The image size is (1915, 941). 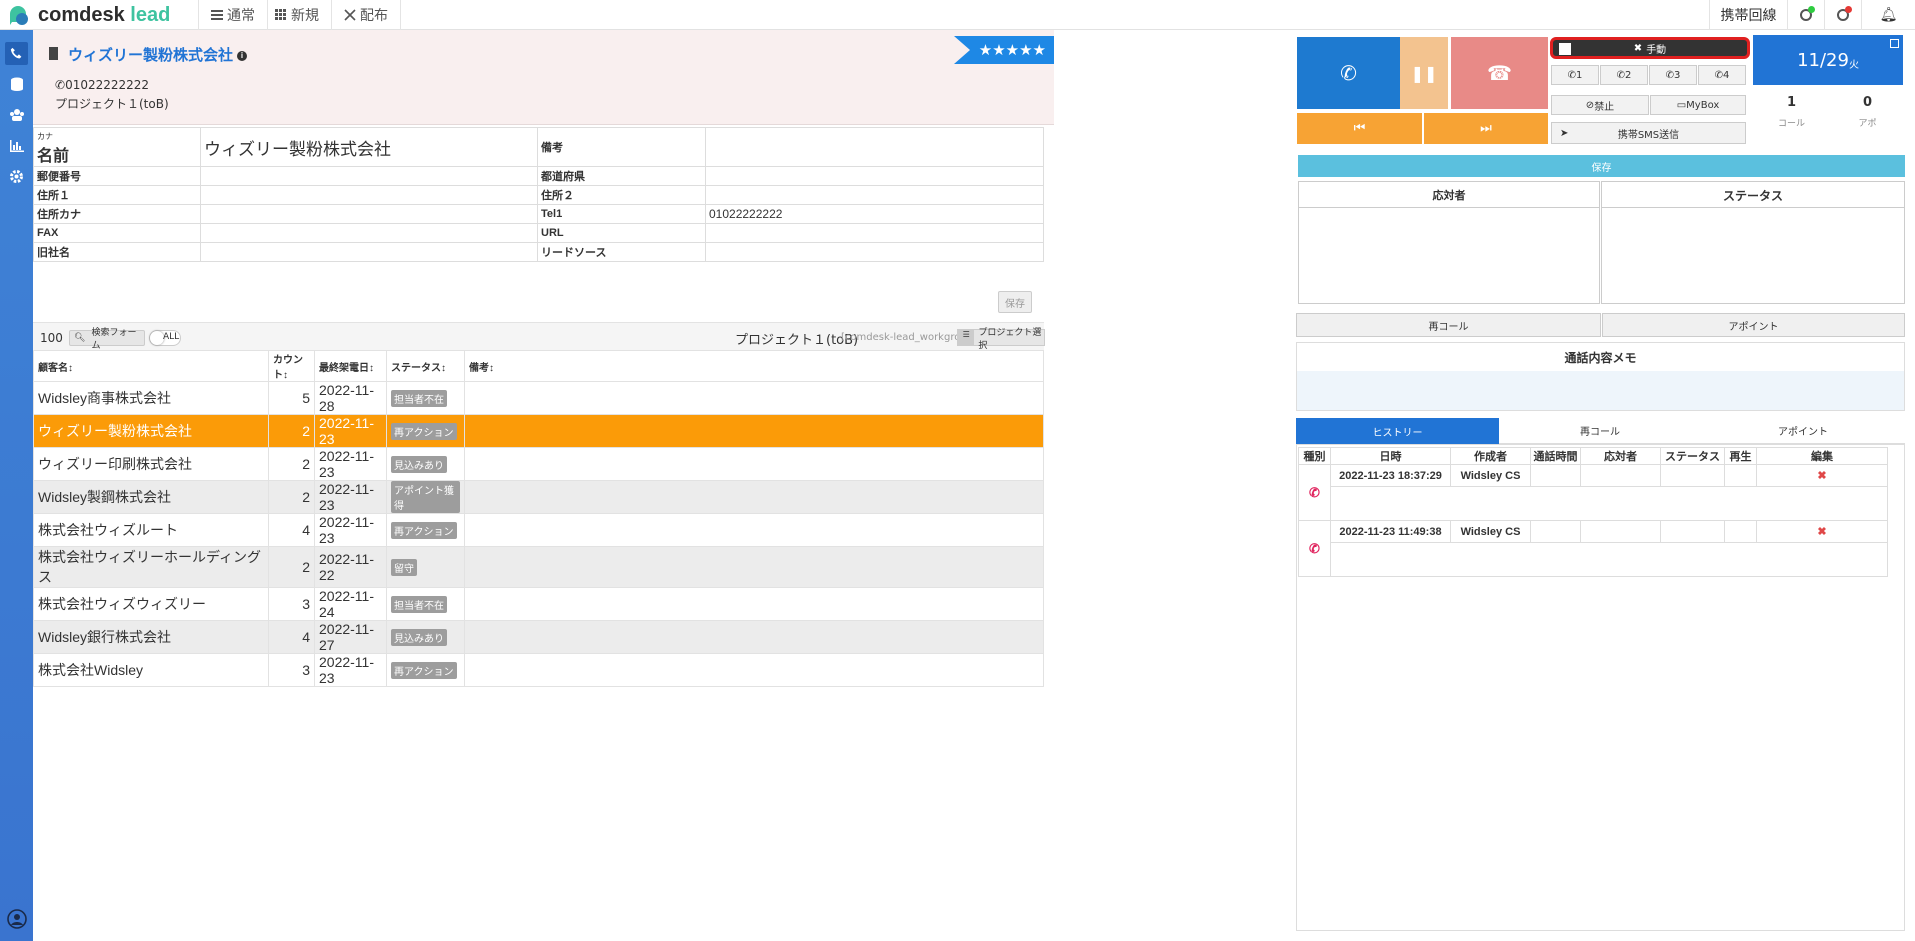 What do you see at coordinates (1448, 325) in the screenshot?
I see `recall-button: 再コール` at bounding box center [1448, 325].